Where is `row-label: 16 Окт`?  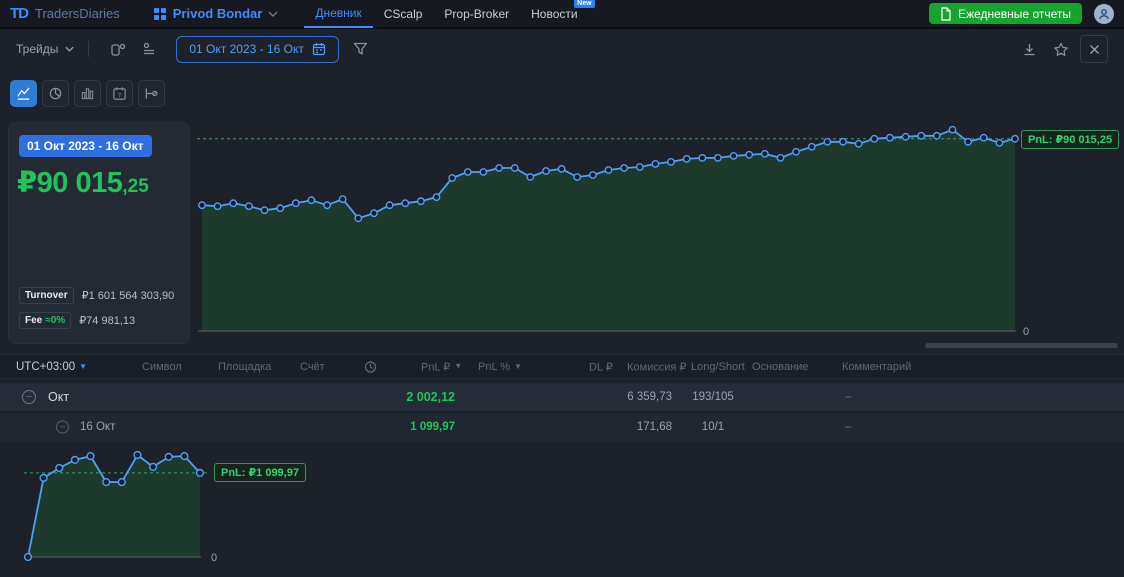
row-label: 16 Окт is located at coordinates (98, 427).